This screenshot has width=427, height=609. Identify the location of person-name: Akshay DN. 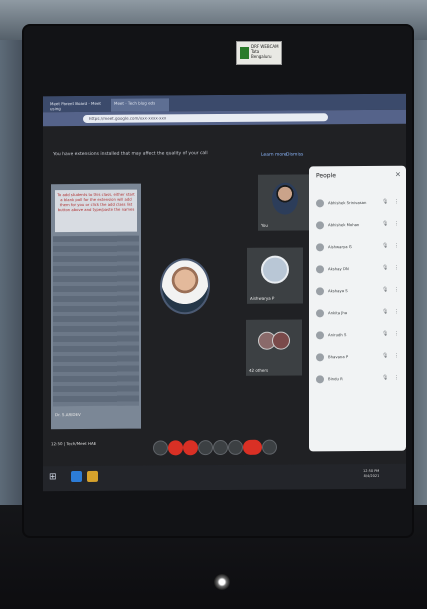
(338, 269).